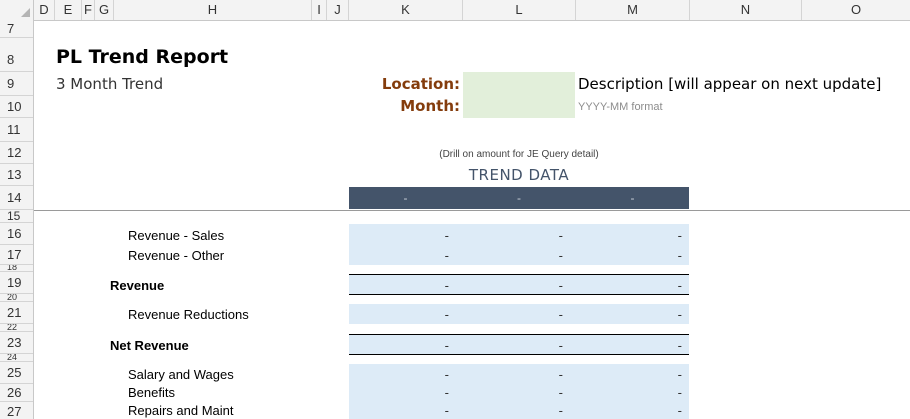 Image resolution: width=910 pixels, height=419 pixels. I want to click on month-format-hint: YYYY-MM format, so click(620, 107).